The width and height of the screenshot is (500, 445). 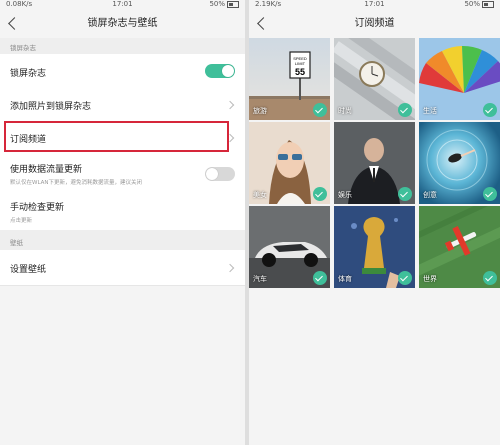 I want to click on channel-label: 时尚, so click(x=345, y=111).